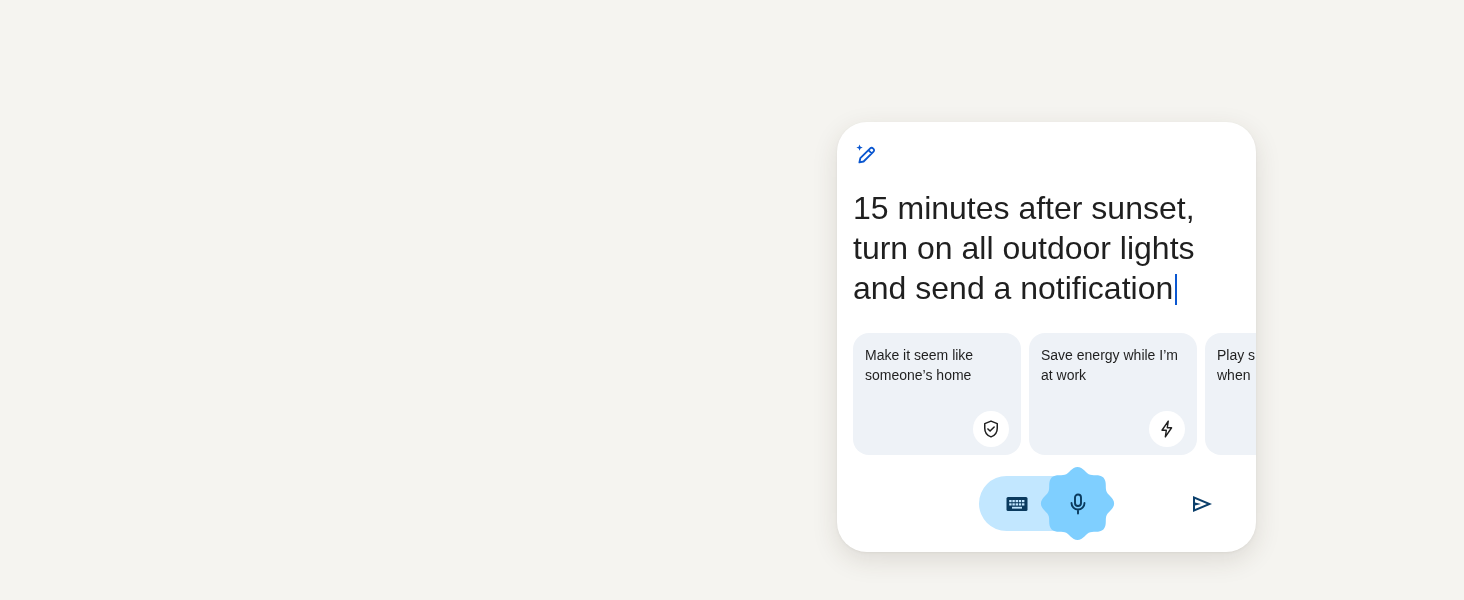 Image resolution: width=1464 pixels, height=600 pixels. What do you see at coordinates (1077, 503) in the screenshot?
I see `microphone-button` at bounding box center [1077, 503].